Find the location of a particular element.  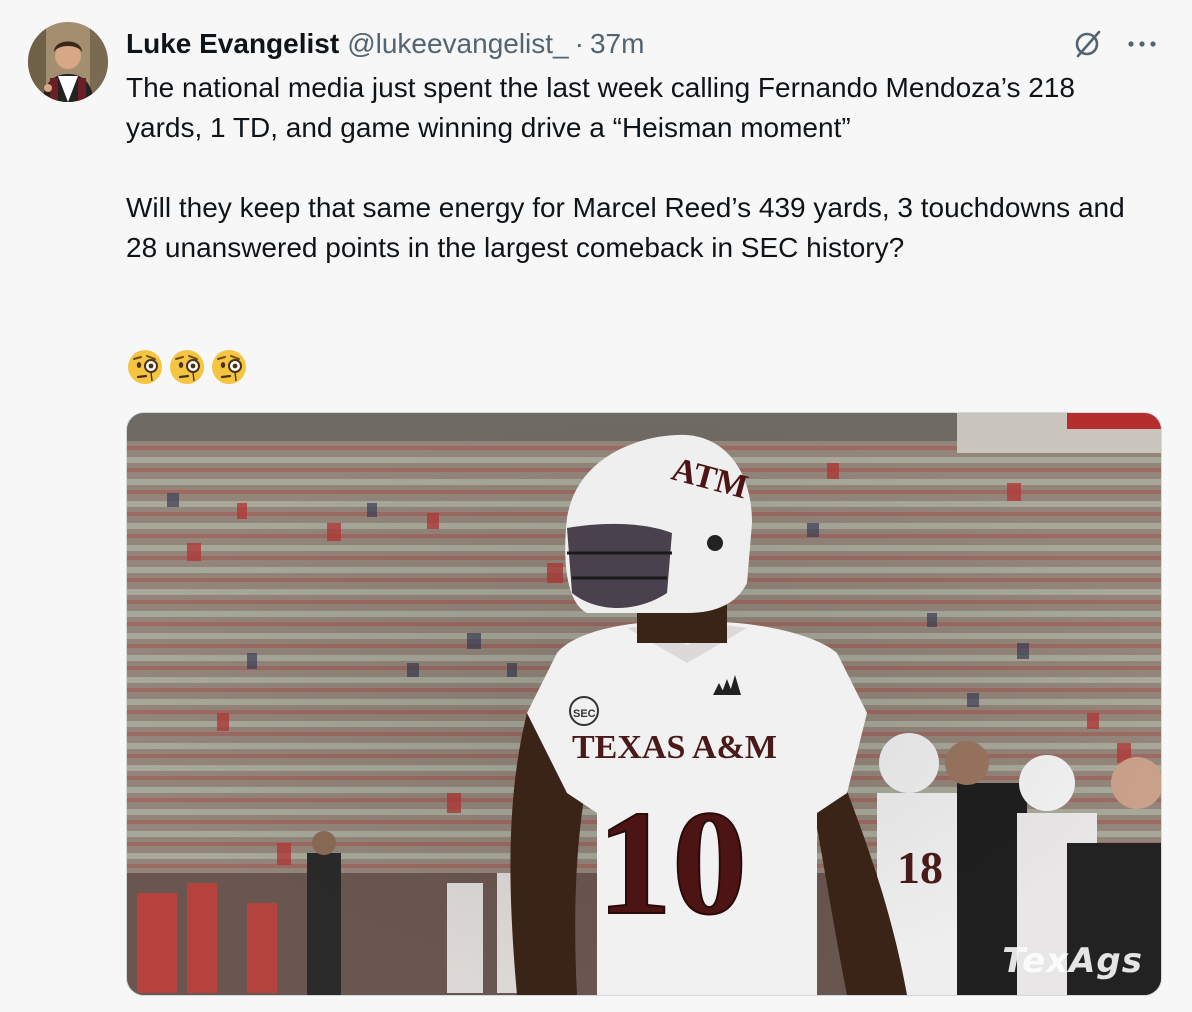

more-dots-icon is located at coordinates (1142, 44).